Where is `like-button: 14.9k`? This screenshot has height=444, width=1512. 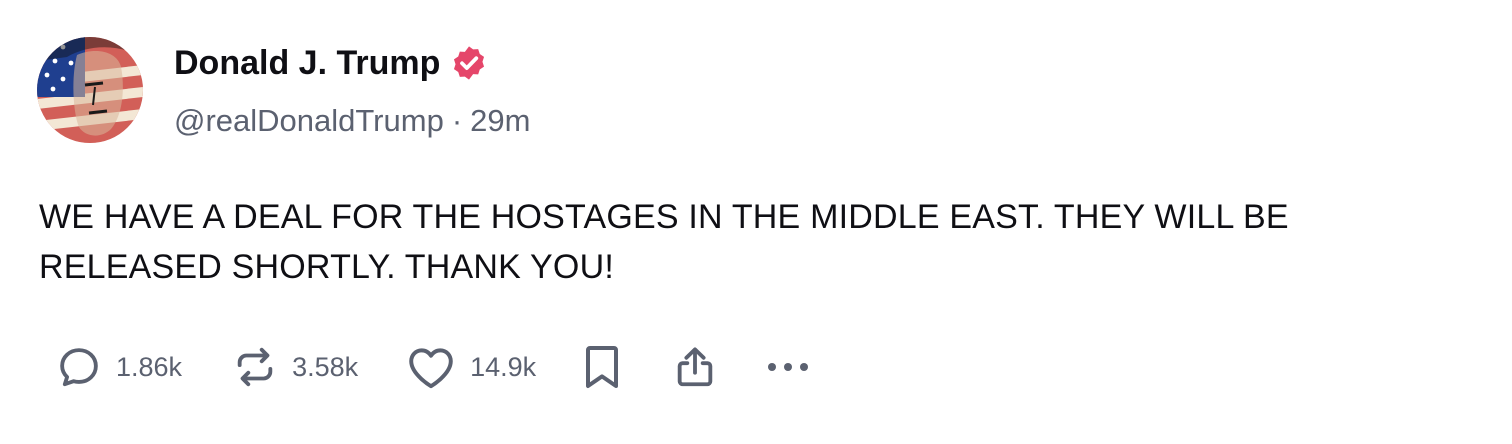 like-button: 14.9k is located at coordinates (471, 367).